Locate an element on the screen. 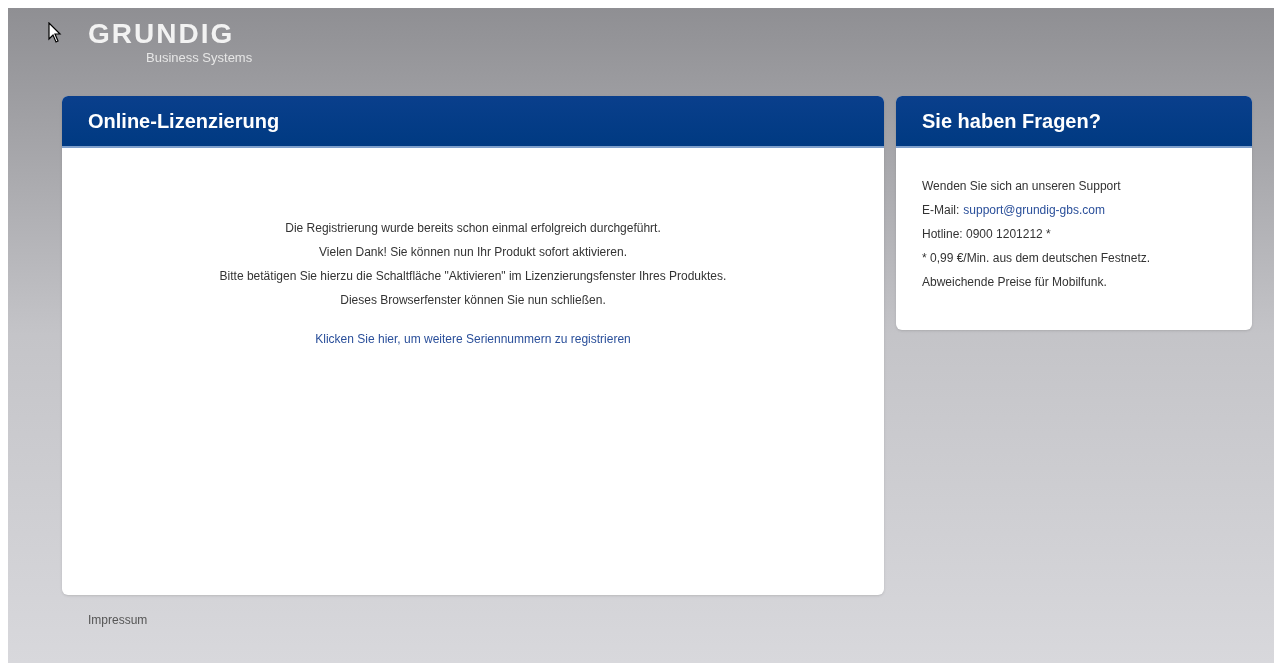 The height and width of the screenshot is (663, 1274). register-more-link: Klicken Sie hier, um weitere Seriennummern zu registrieren is located at coordinates (473, 339).